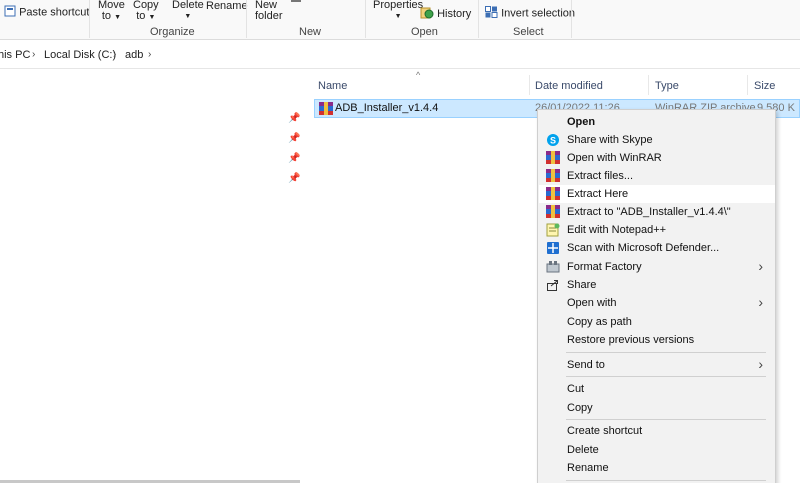  I want to click on menu-item-delete: Delete, so click(657, 450).